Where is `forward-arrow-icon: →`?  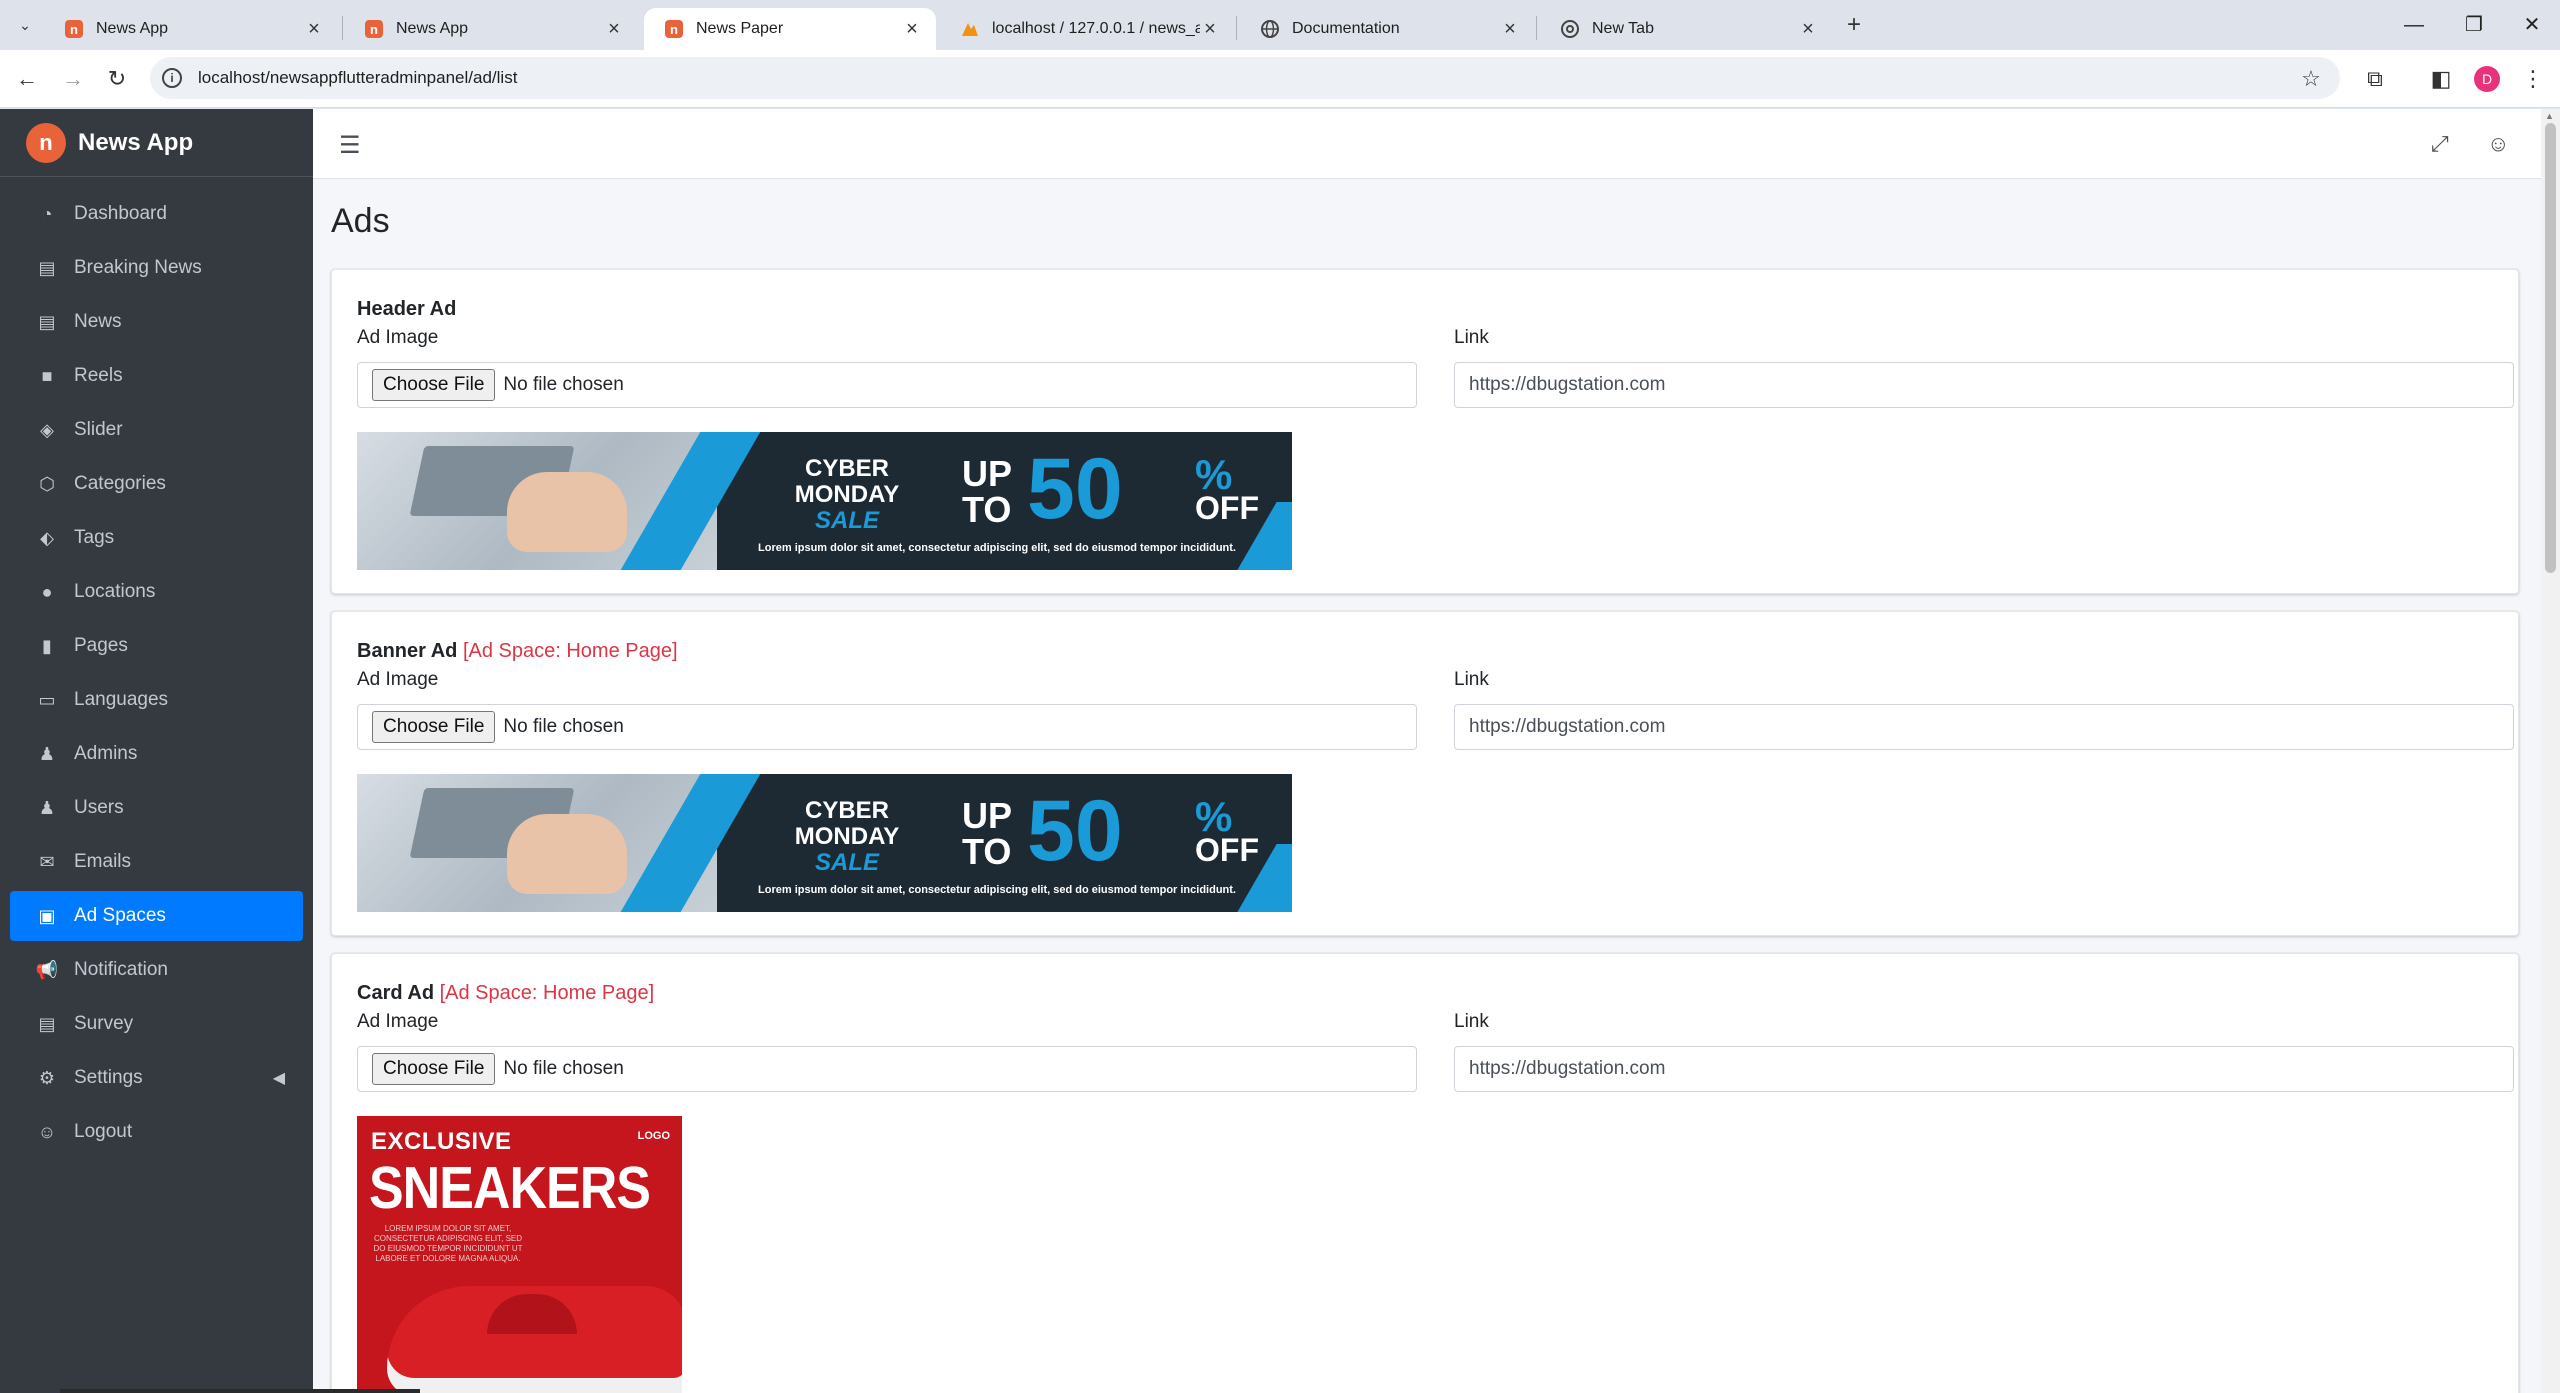 forward-arrow-icon: → is located at coordinates (73, 79).